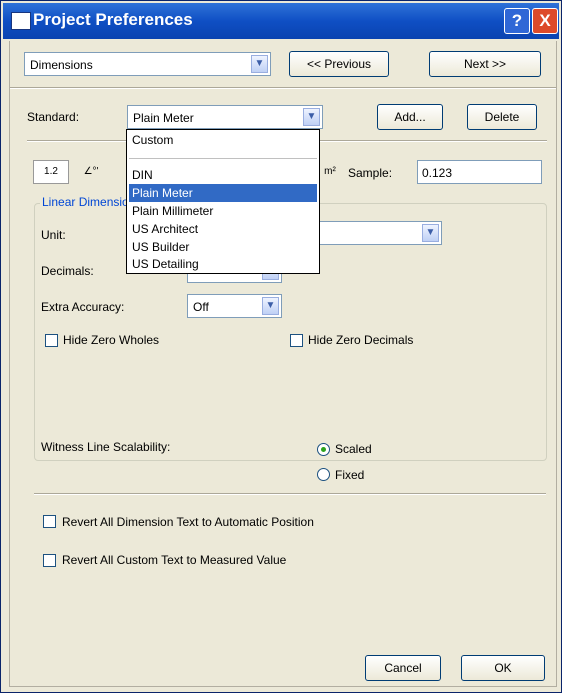 The height and width of the screenshot is (693, 562). I want to click on unit-label: Unit:, so click(53, 235).